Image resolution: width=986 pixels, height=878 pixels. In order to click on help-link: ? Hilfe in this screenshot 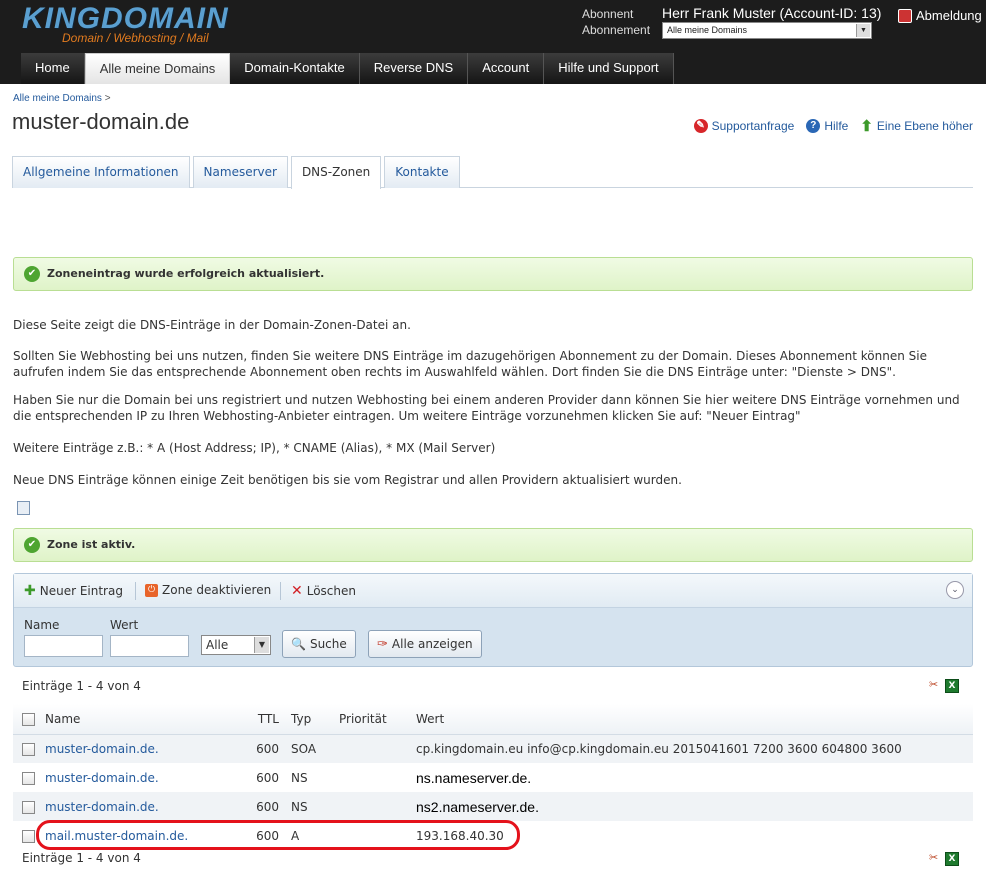, I will do `click(827, 126)`.